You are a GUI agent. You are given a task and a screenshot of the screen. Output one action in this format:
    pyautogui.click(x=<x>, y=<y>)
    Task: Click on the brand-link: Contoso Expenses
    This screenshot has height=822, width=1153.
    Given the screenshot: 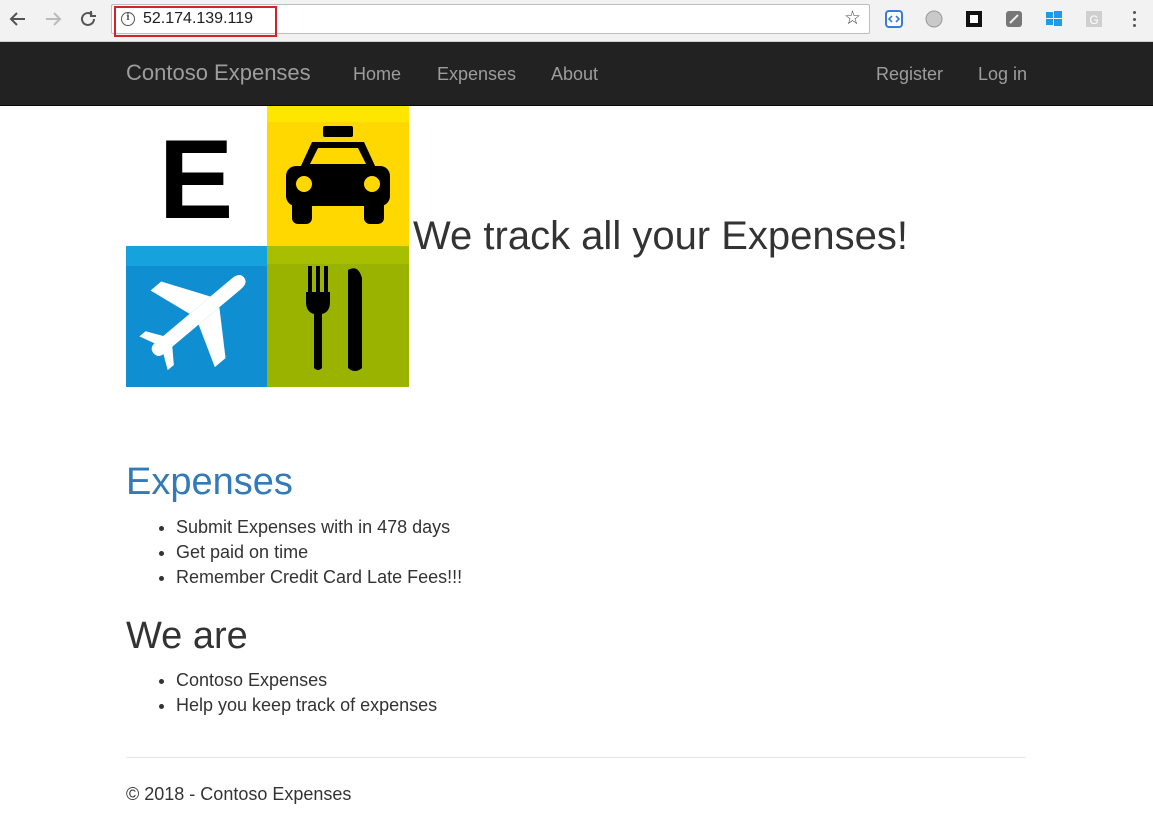 What is the action you would take?
    pyautogui.click(x=218, y=73)
    